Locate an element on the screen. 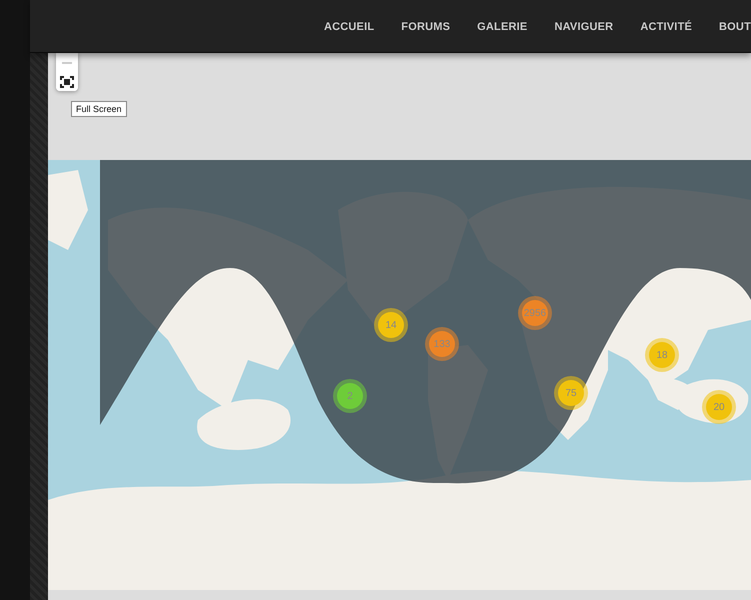 This screenshot has height=600, width=751. cluster-marker: 18 is located at coordinates (662, 355).